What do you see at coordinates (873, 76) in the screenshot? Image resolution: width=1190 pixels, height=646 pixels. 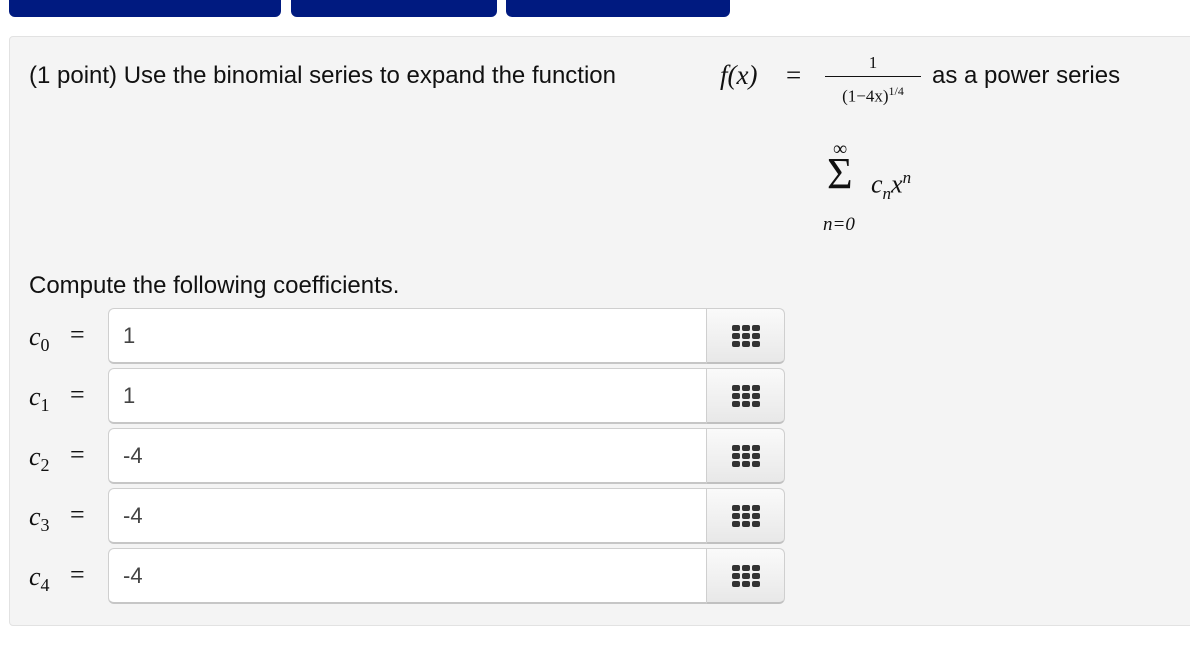 I see `fraction-bar` at bounding box center [873, 76].